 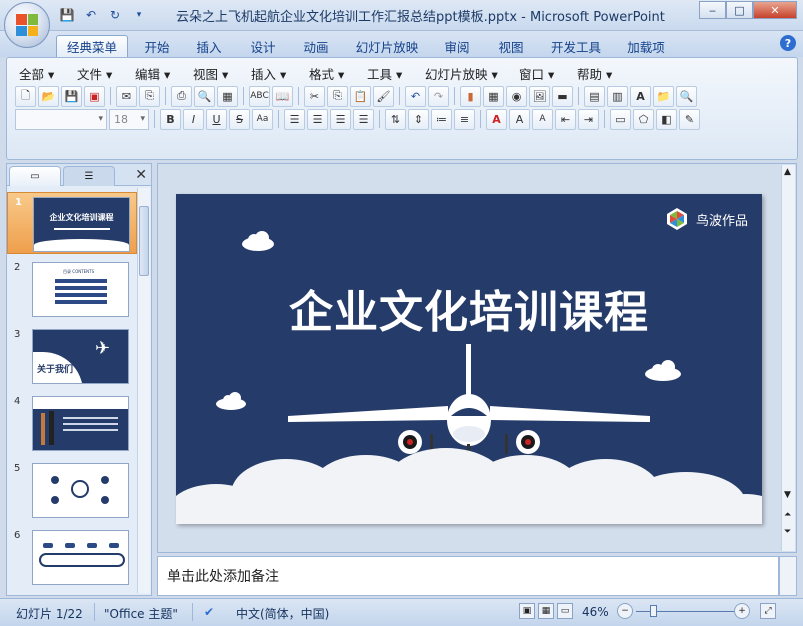 What do you see at coordinates (457, 46) in the screenshot?
I see `tab-review: 审阅` at bounding box center [457, 46].